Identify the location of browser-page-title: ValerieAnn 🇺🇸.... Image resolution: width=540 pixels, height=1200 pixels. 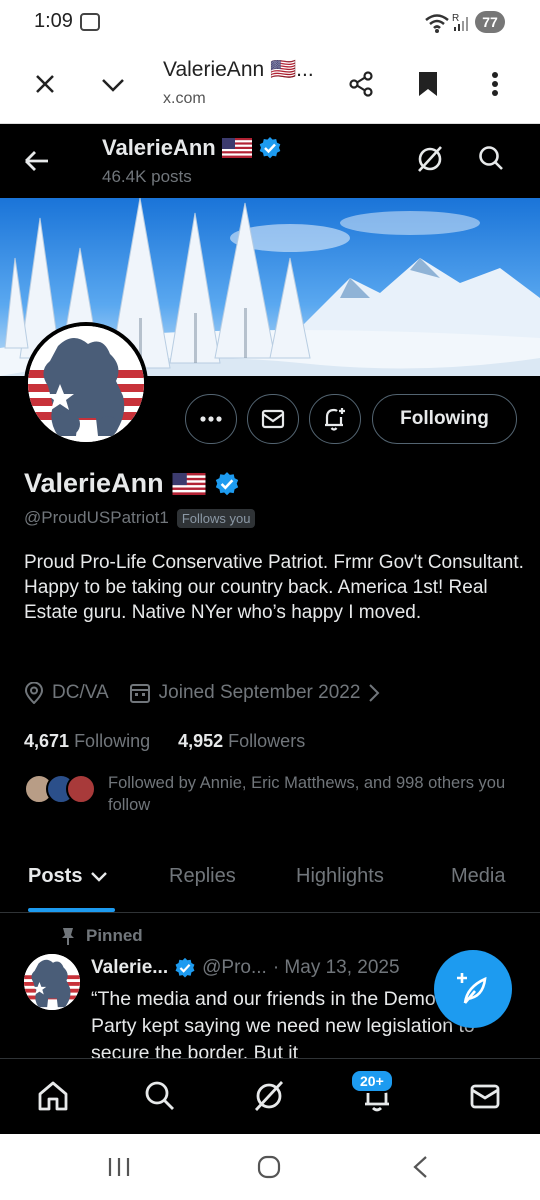
(238, 69).